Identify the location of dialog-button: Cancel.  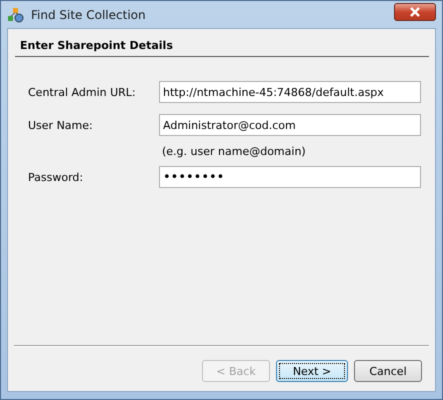
(388, 371).